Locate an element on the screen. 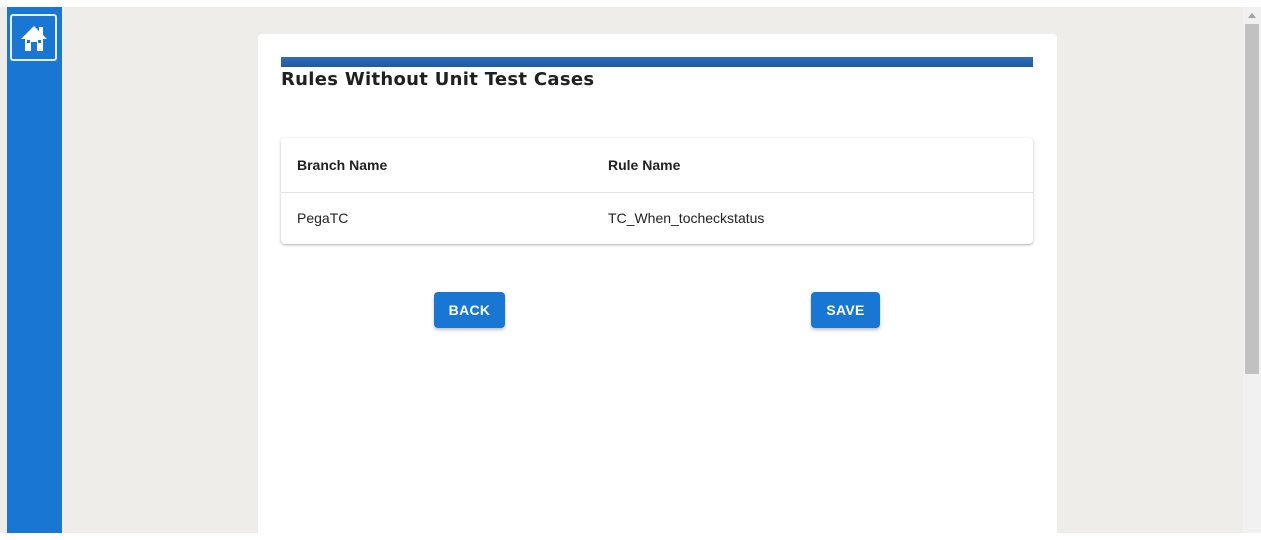  home-icon is located at coordinates (33, 38).